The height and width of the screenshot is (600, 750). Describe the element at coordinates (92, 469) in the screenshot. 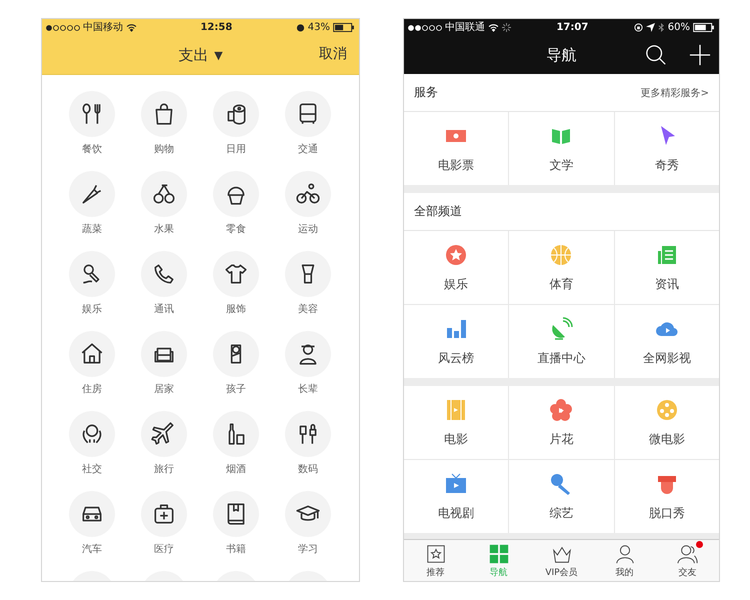

I see `category-label: 社交` at that location.